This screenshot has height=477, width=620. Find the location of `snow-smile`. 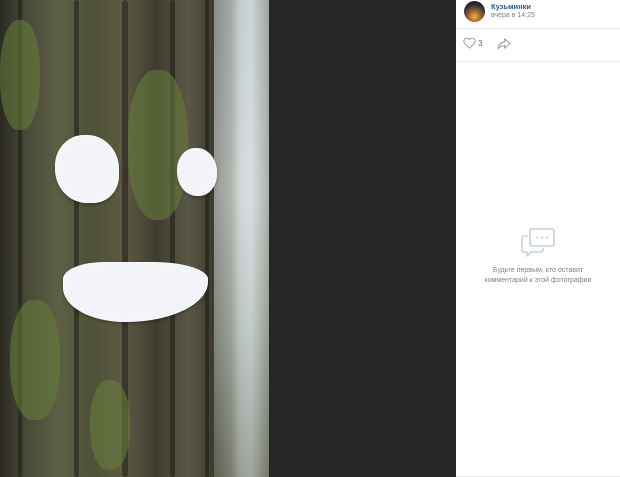

snow-smile is located at coordinates (135, 292).